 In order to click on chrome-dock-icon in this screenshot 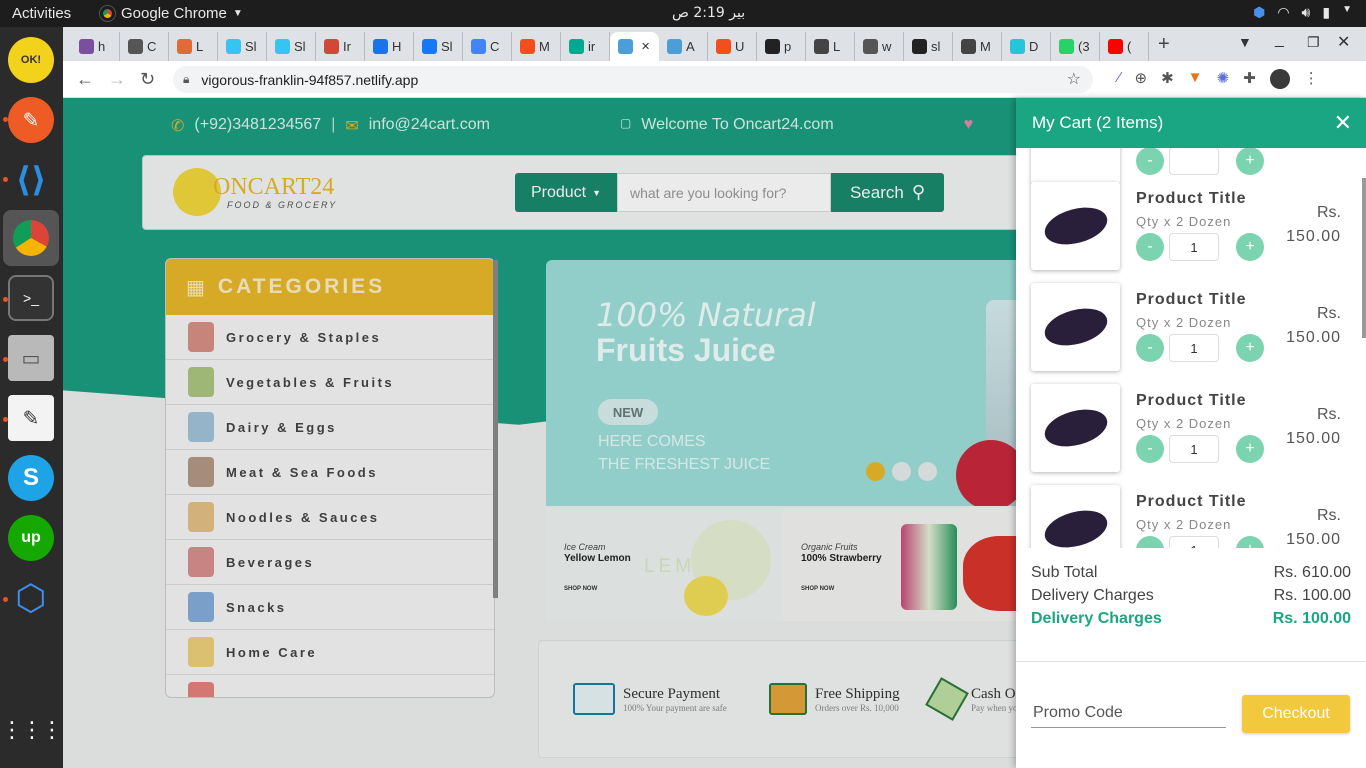, I will do `click(31, 238)`.